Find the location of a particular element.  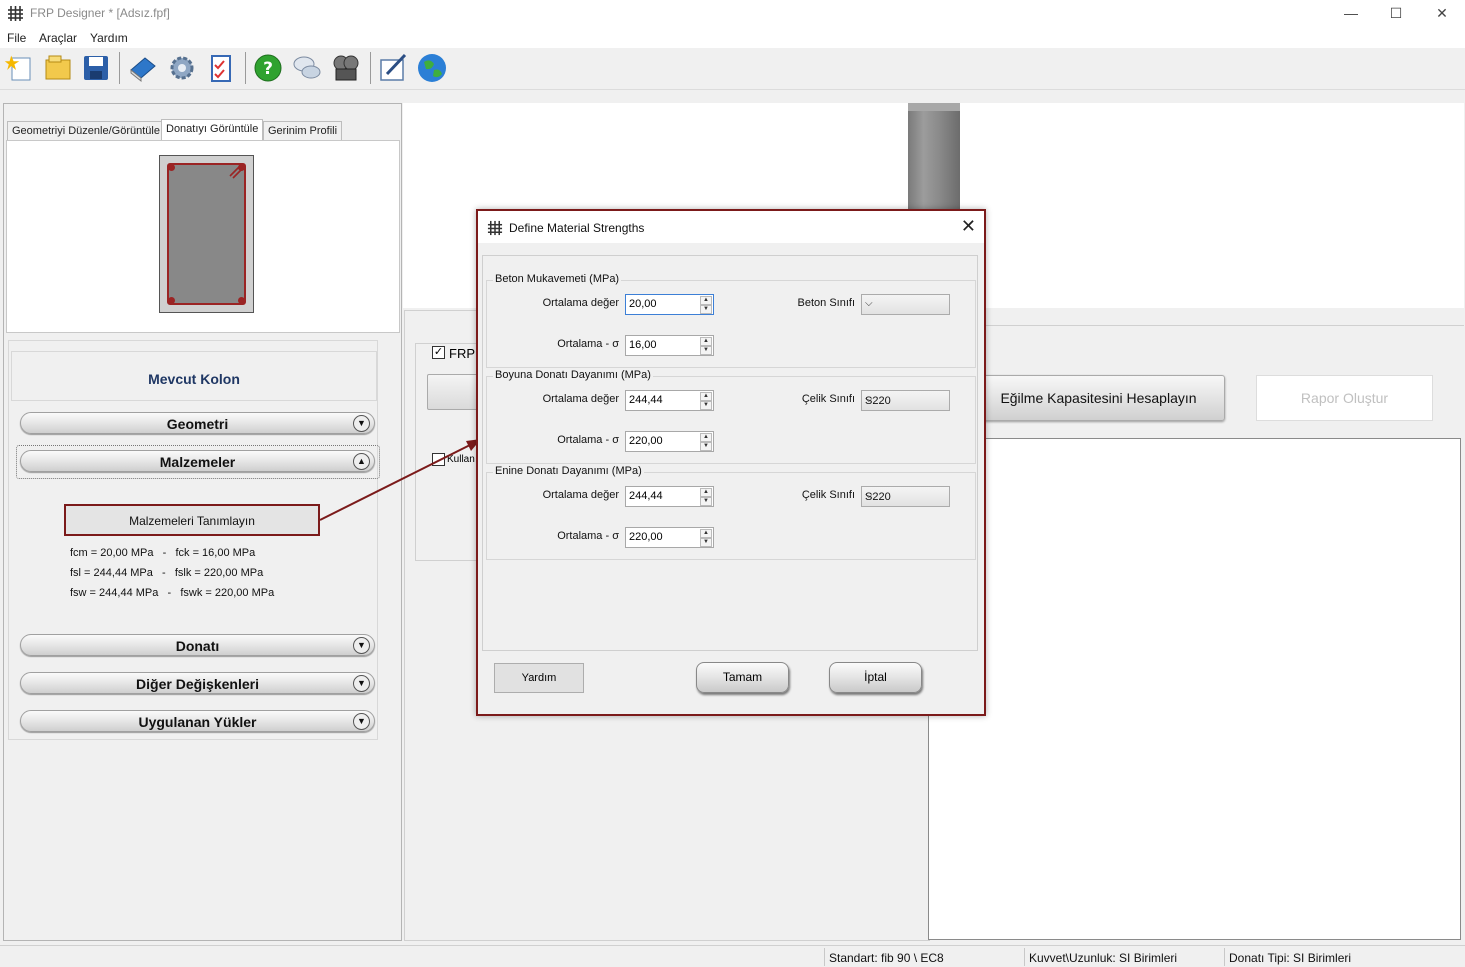

calculate-capacity-label: Eğilme Kapasitesini Hesaplayın is located at coordinates (1098, 398).